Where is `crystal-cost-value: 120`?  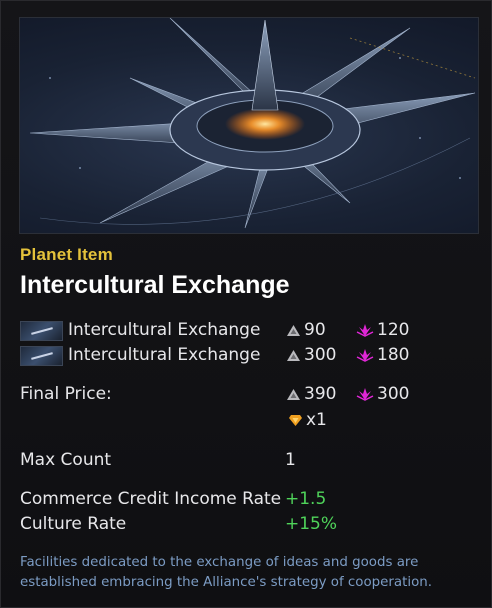
crystal-cost-value: 120 is located at coordinates (393, 330).